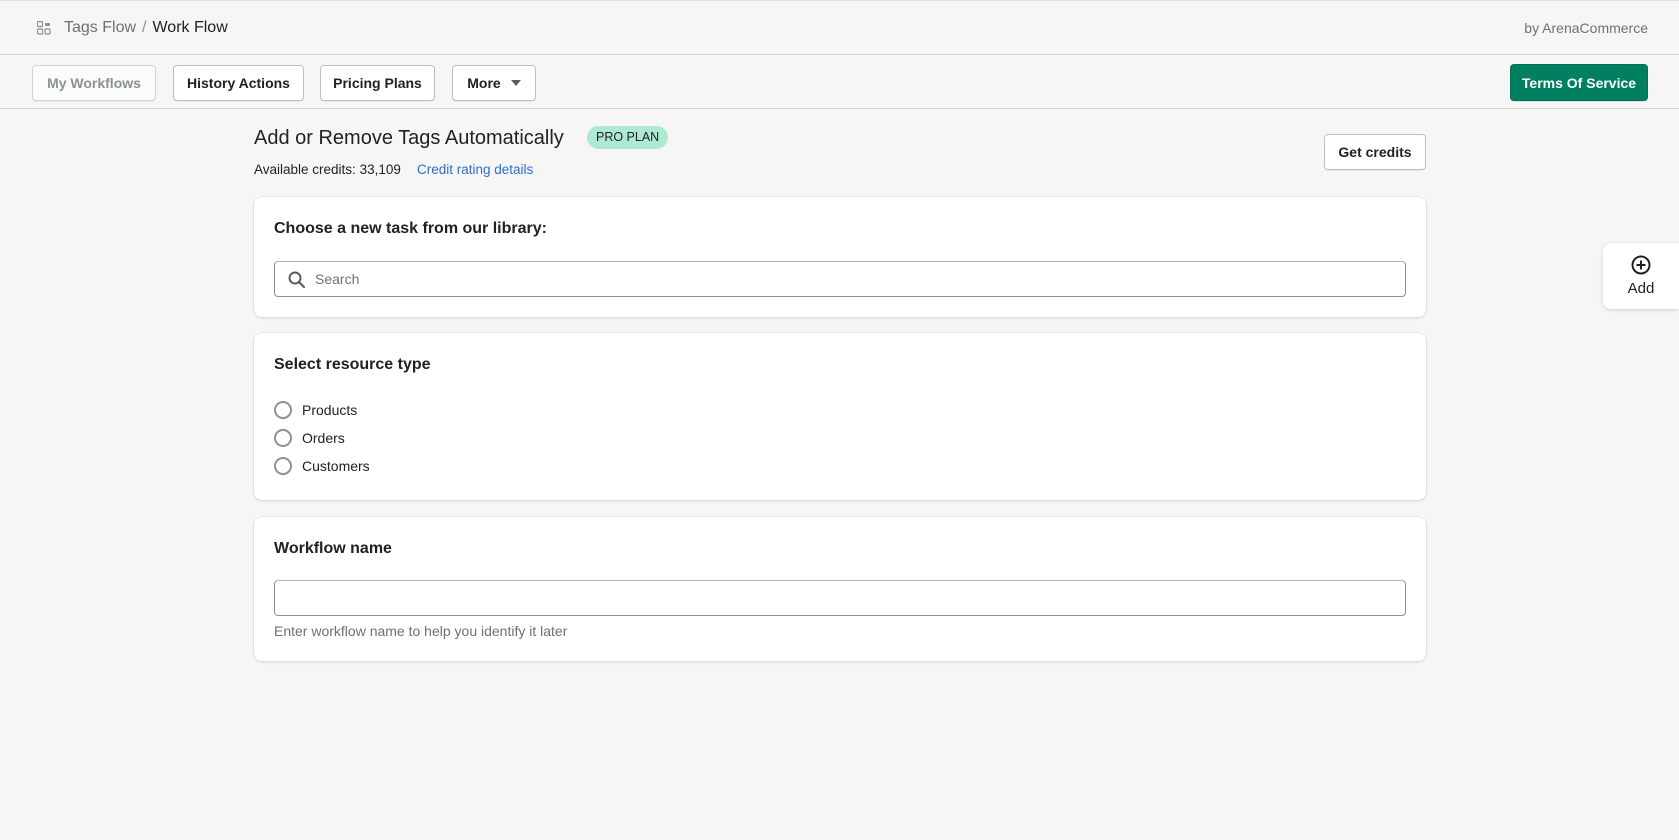 The width and height of the screenshot is (1679, 840). I want to click on plus-circle-icon, so click(1641, 265).